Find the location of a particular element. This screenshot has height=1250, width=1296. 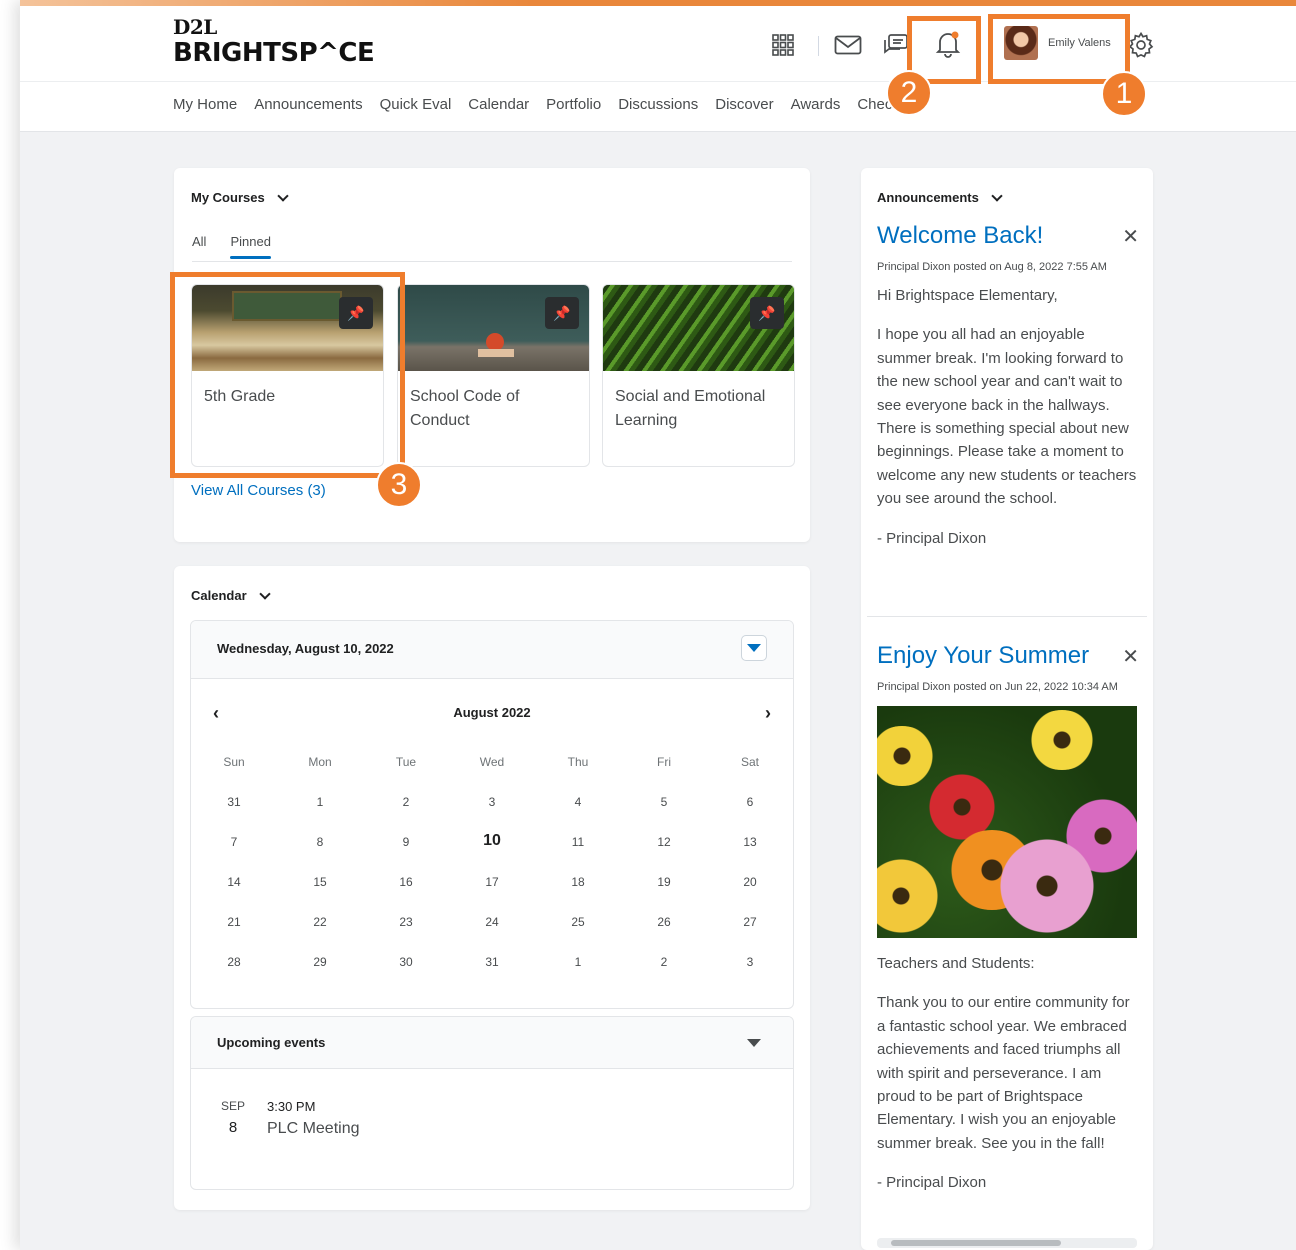

course-tabs: All Pinned is located at coordinates (232, 246).